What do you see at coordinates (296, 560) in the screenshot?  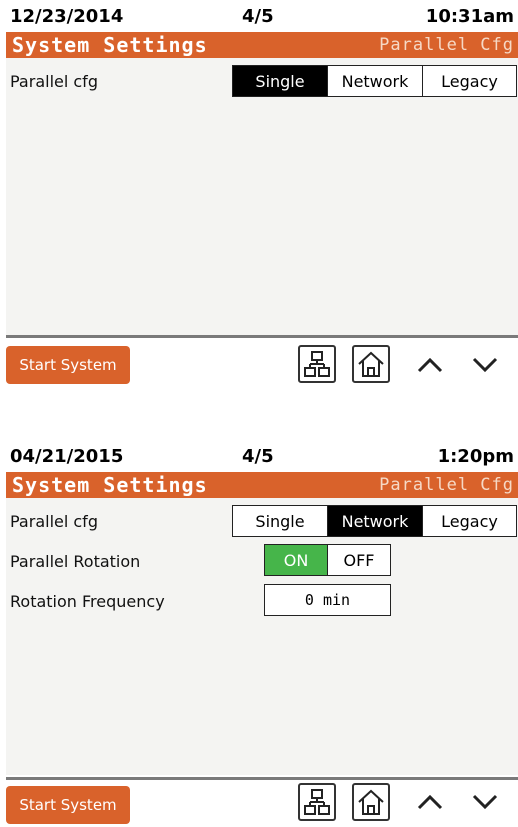 I see `rotation-on-option: ON` at bounding box center [296, 560].